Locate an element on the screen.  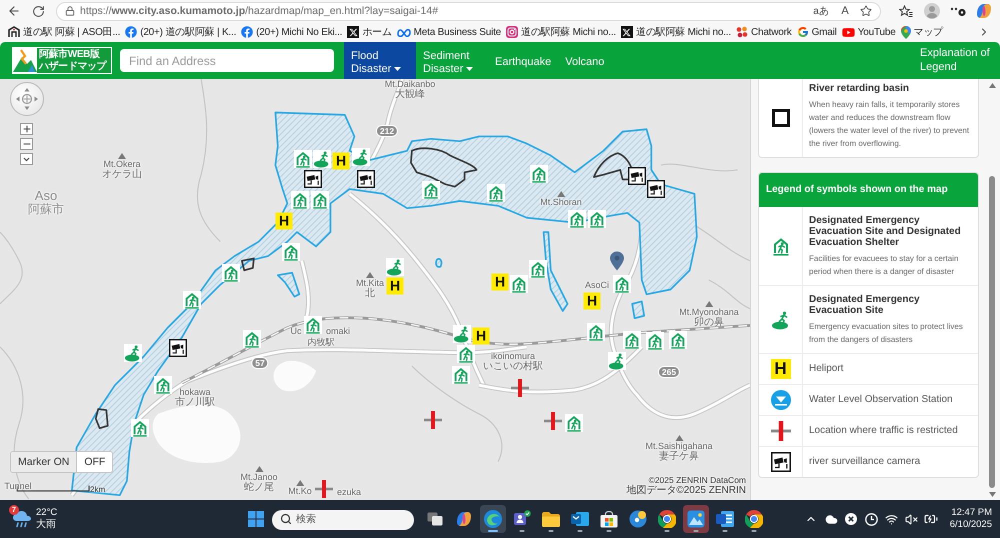
site-logo: 阿蘇市WEB版 ハザードマップ is located at coordinates (62, 60).